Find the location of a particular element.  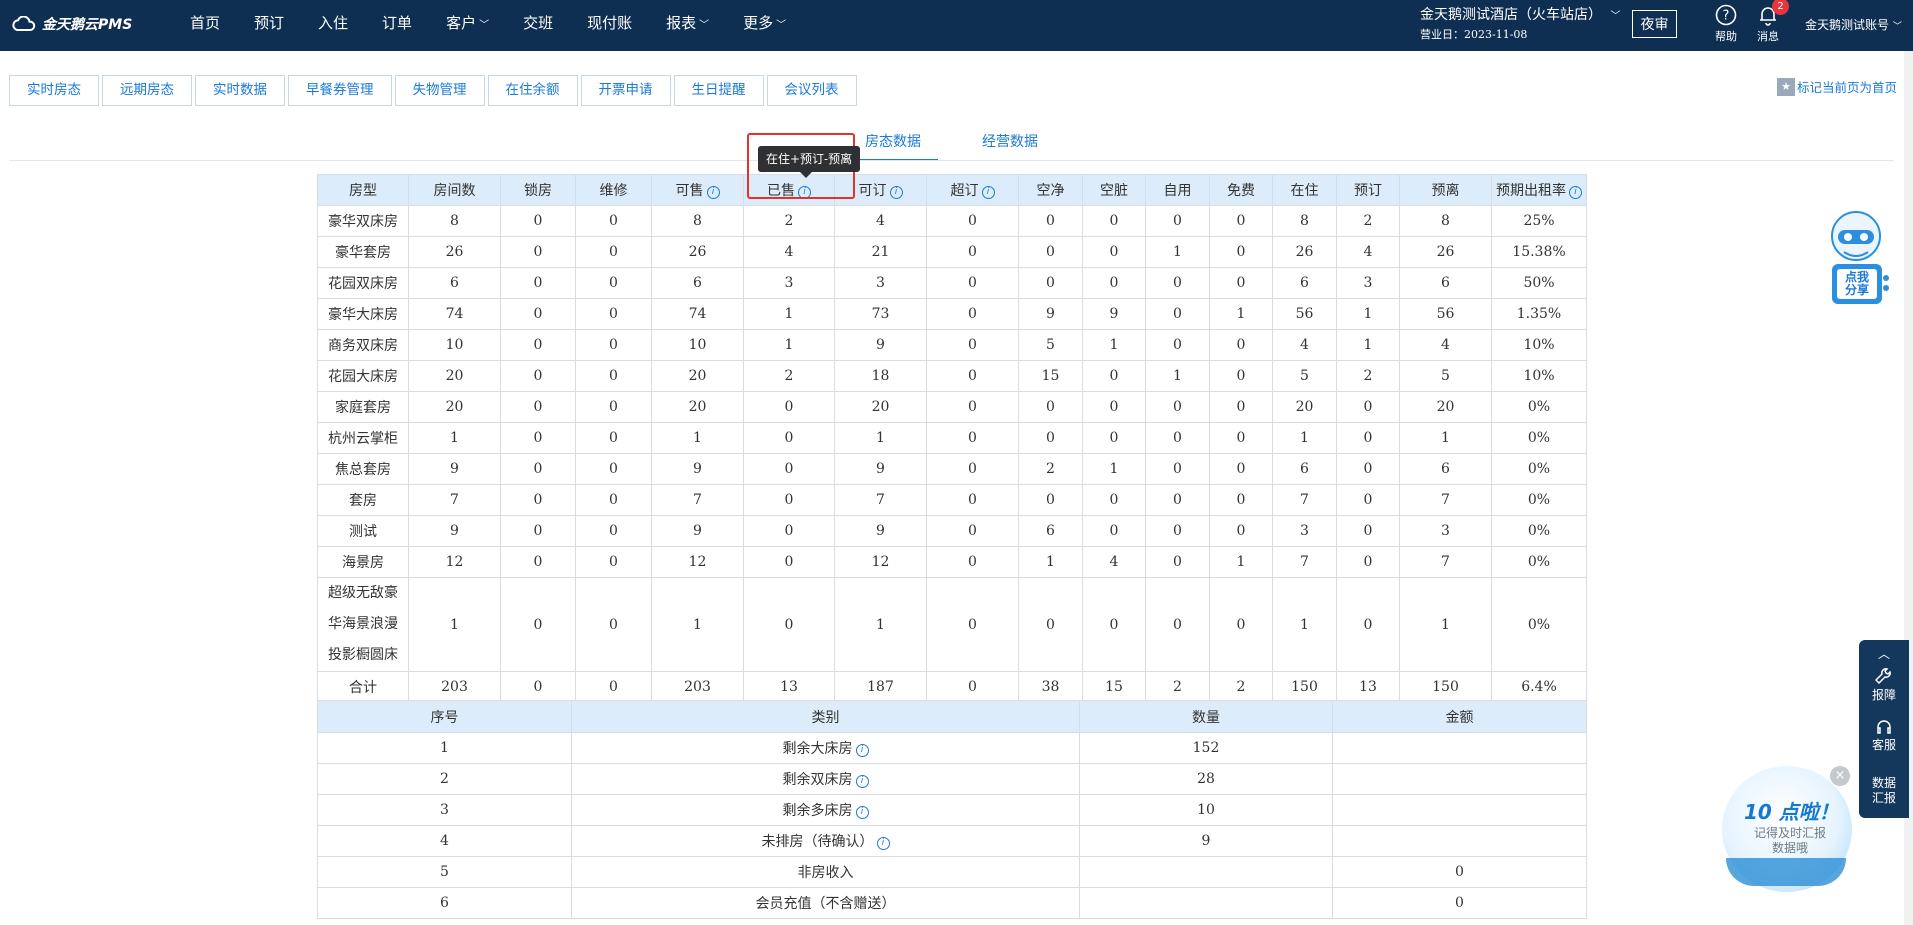

table-cell: 25% is located at coordinates (1539, 221).